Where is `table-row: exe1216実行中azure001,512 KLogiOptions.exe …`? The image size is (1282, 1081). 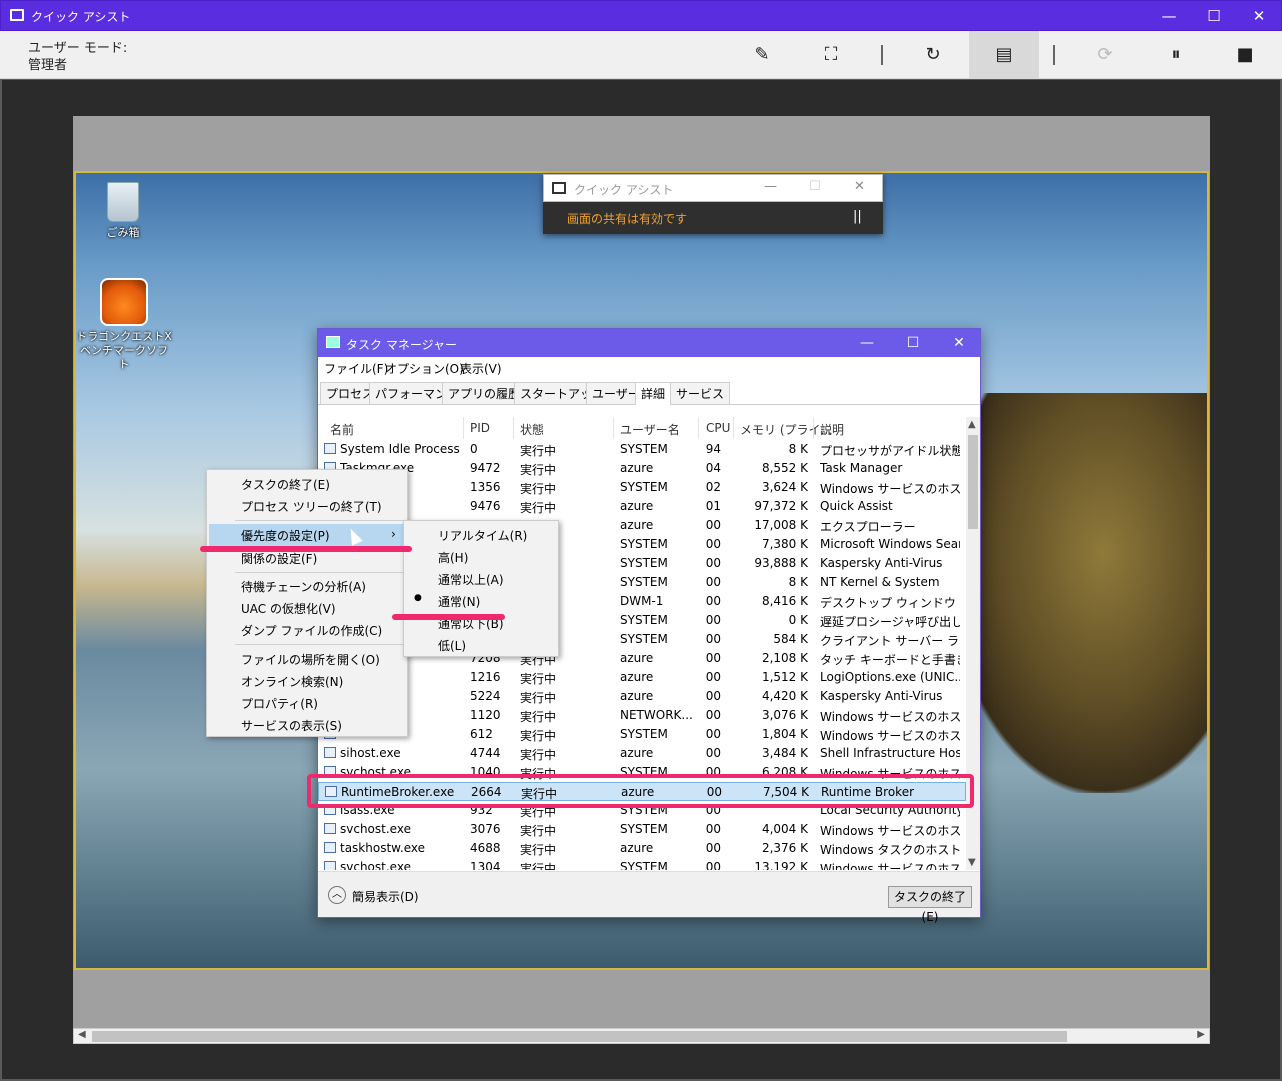 table-row: exe1216実行中azure001,512 KLogiOptions.exe … is located at coordinates (642, 677).